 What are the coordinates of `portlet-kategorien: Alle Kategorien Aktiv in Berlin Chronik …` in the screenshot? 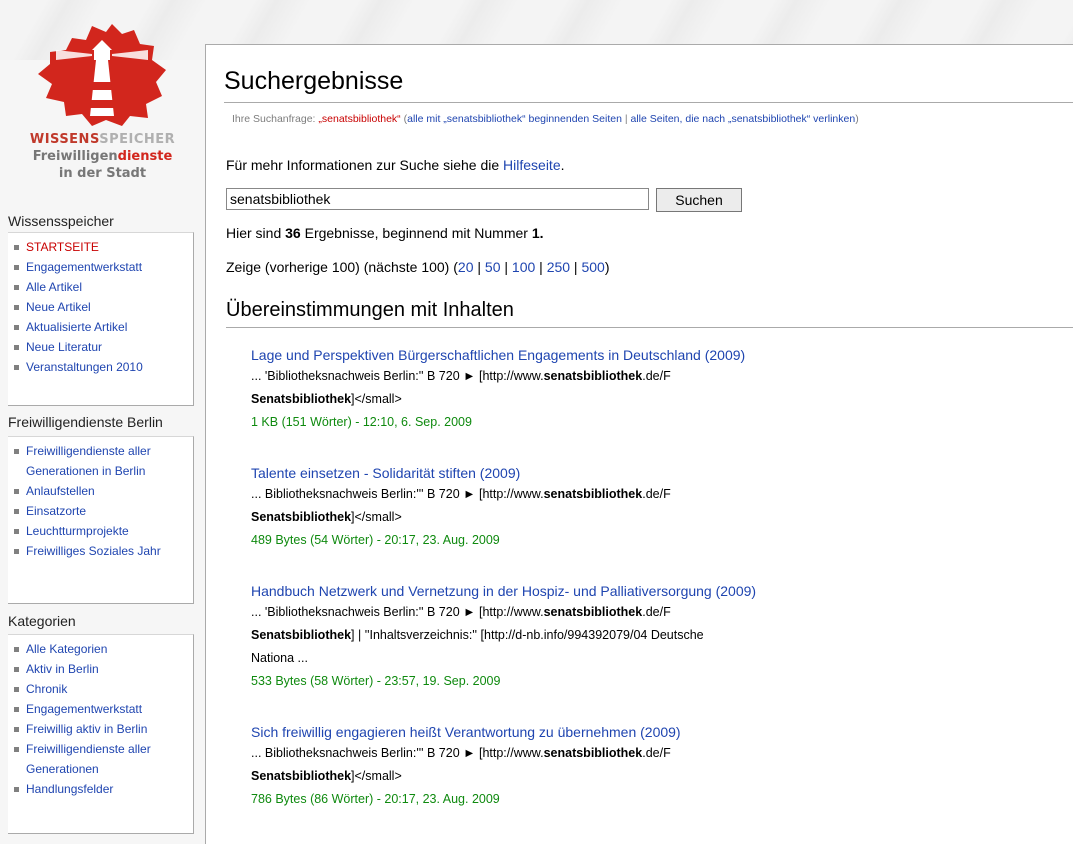 It's located at (101, 734).